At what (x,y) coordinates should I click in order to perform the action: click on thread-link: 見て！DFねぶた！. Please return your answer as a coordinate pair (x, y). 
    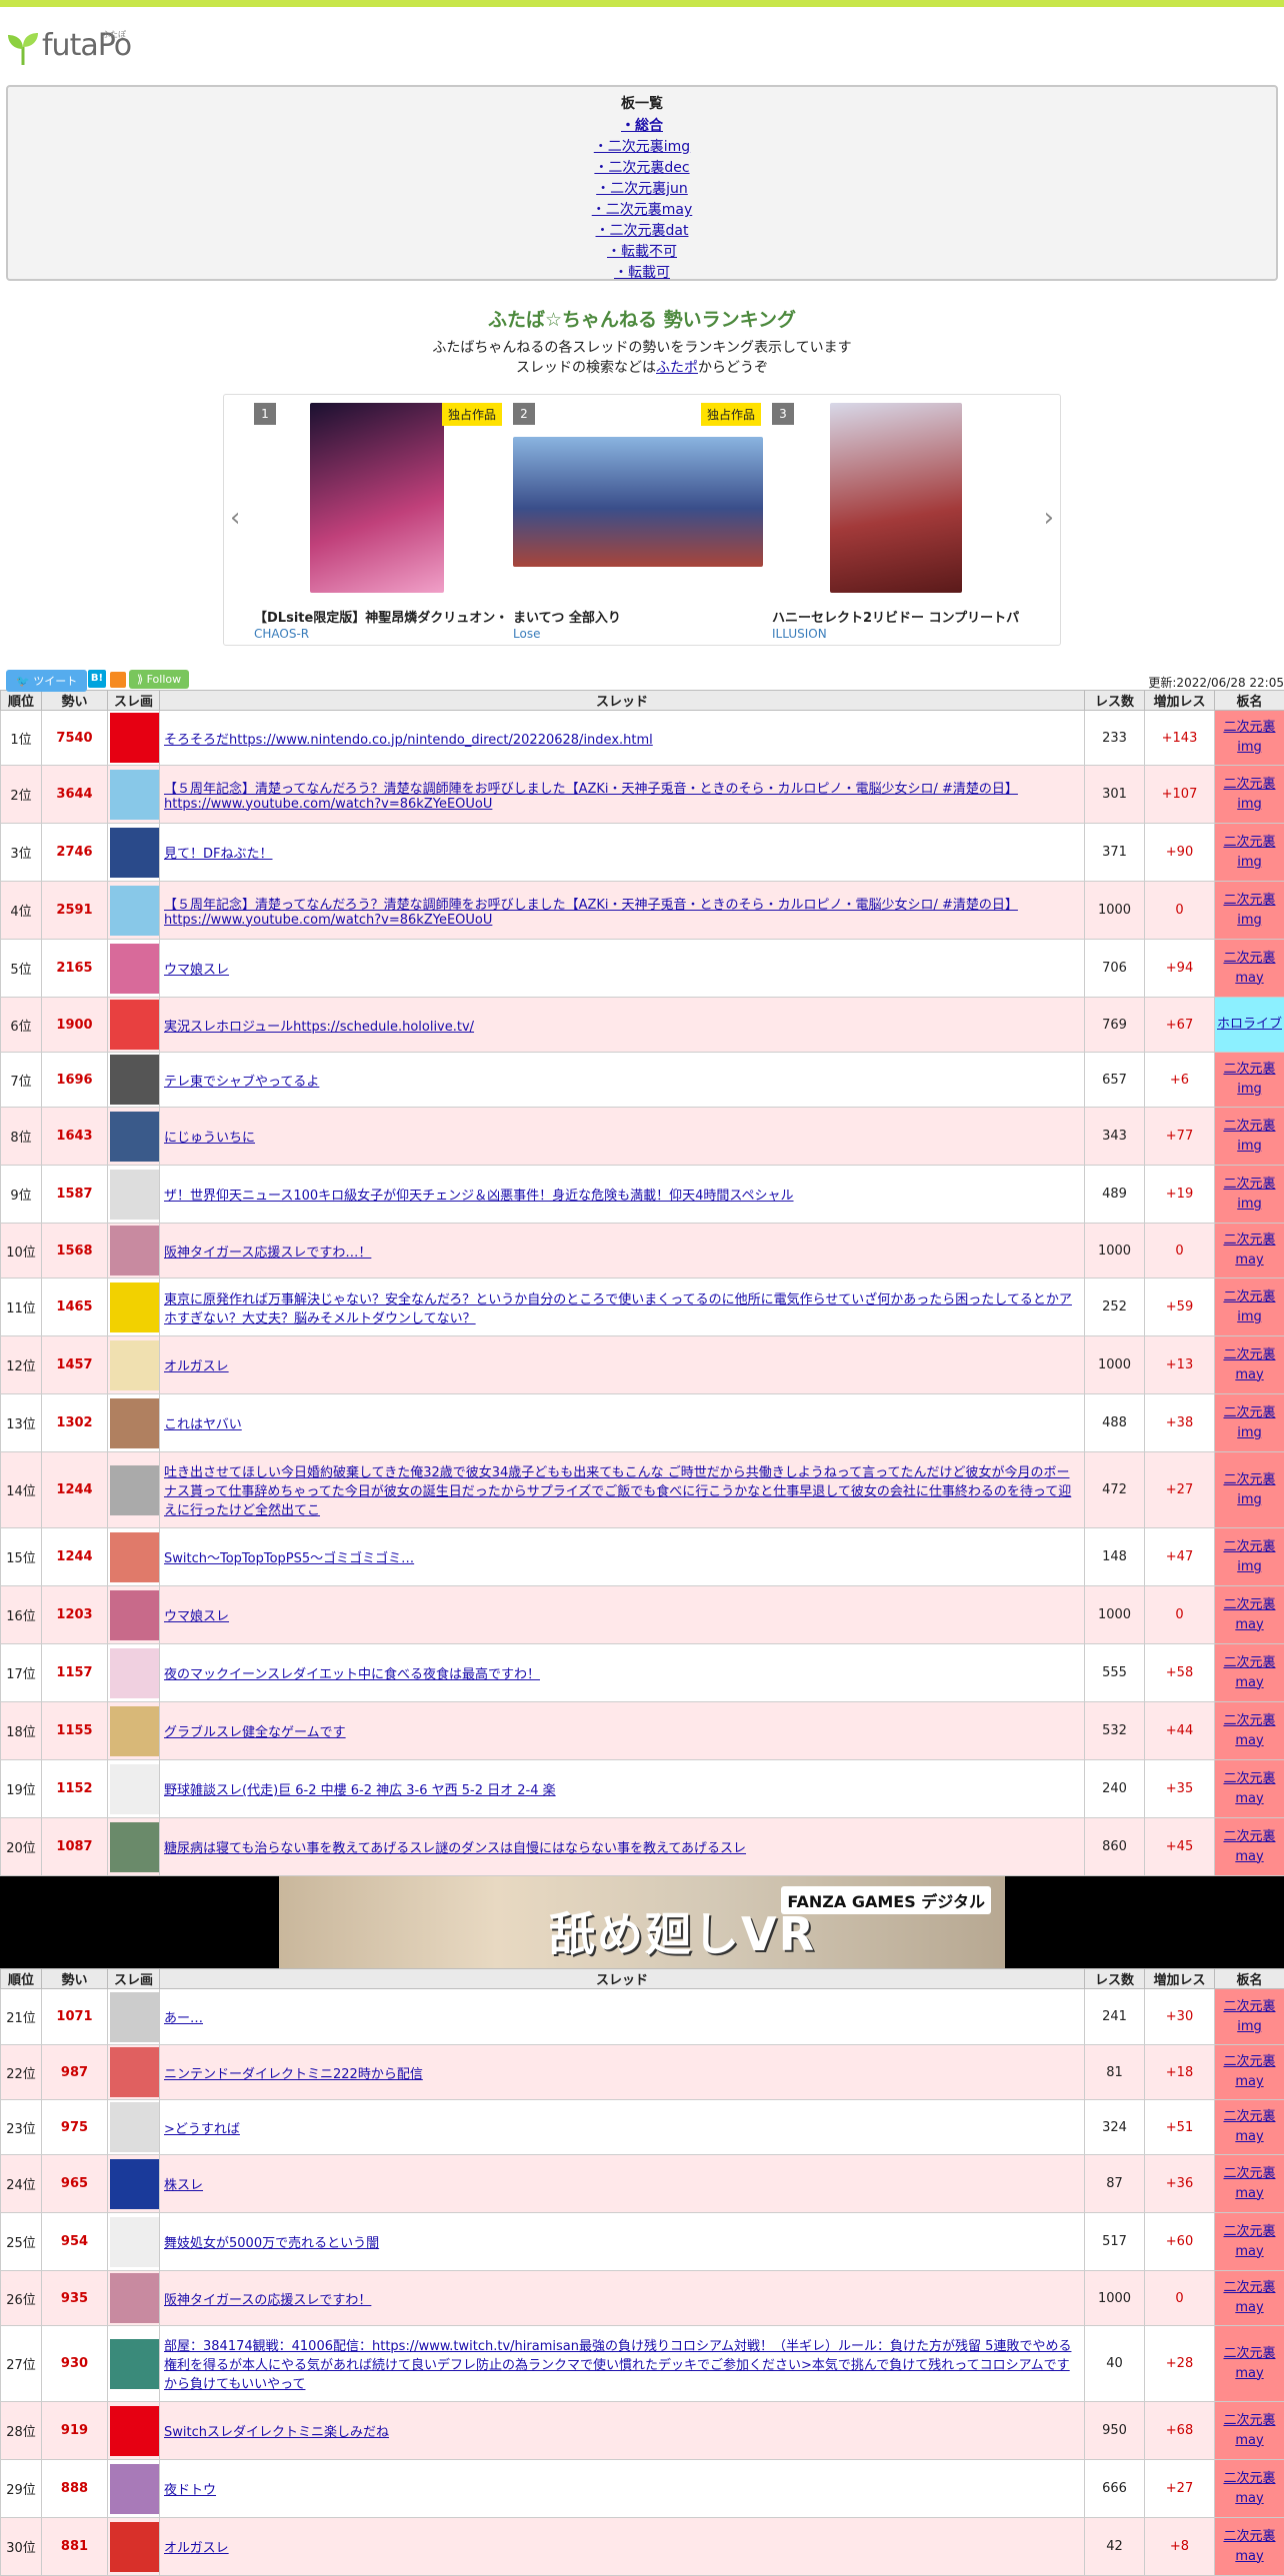
    Looking at the image, I should click on (218, 854).